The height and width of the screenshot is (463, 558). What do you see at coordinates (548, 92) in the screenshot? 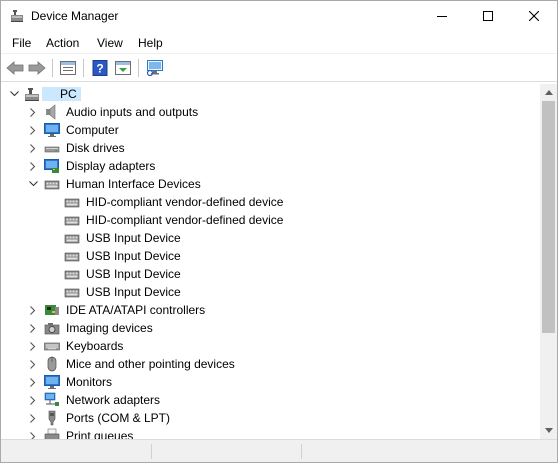
I see `scroll-up-button` at bounding box center [548, 92].